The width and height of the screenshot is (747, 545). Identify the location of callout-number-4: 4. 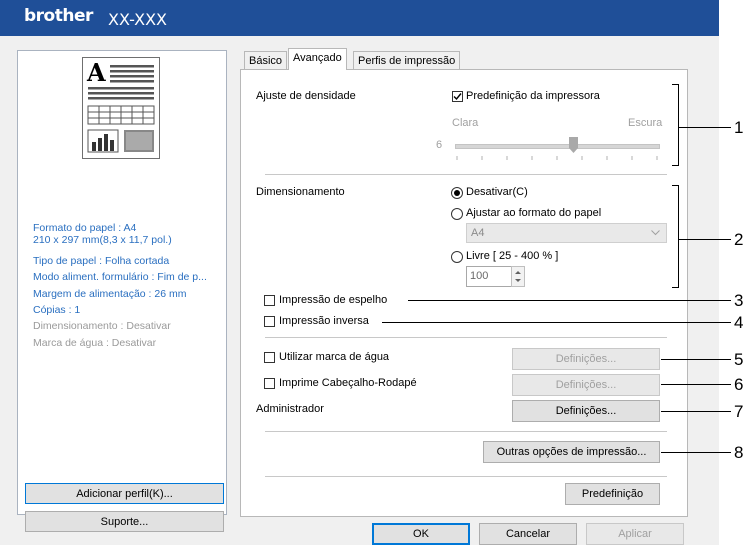
(739, 322).